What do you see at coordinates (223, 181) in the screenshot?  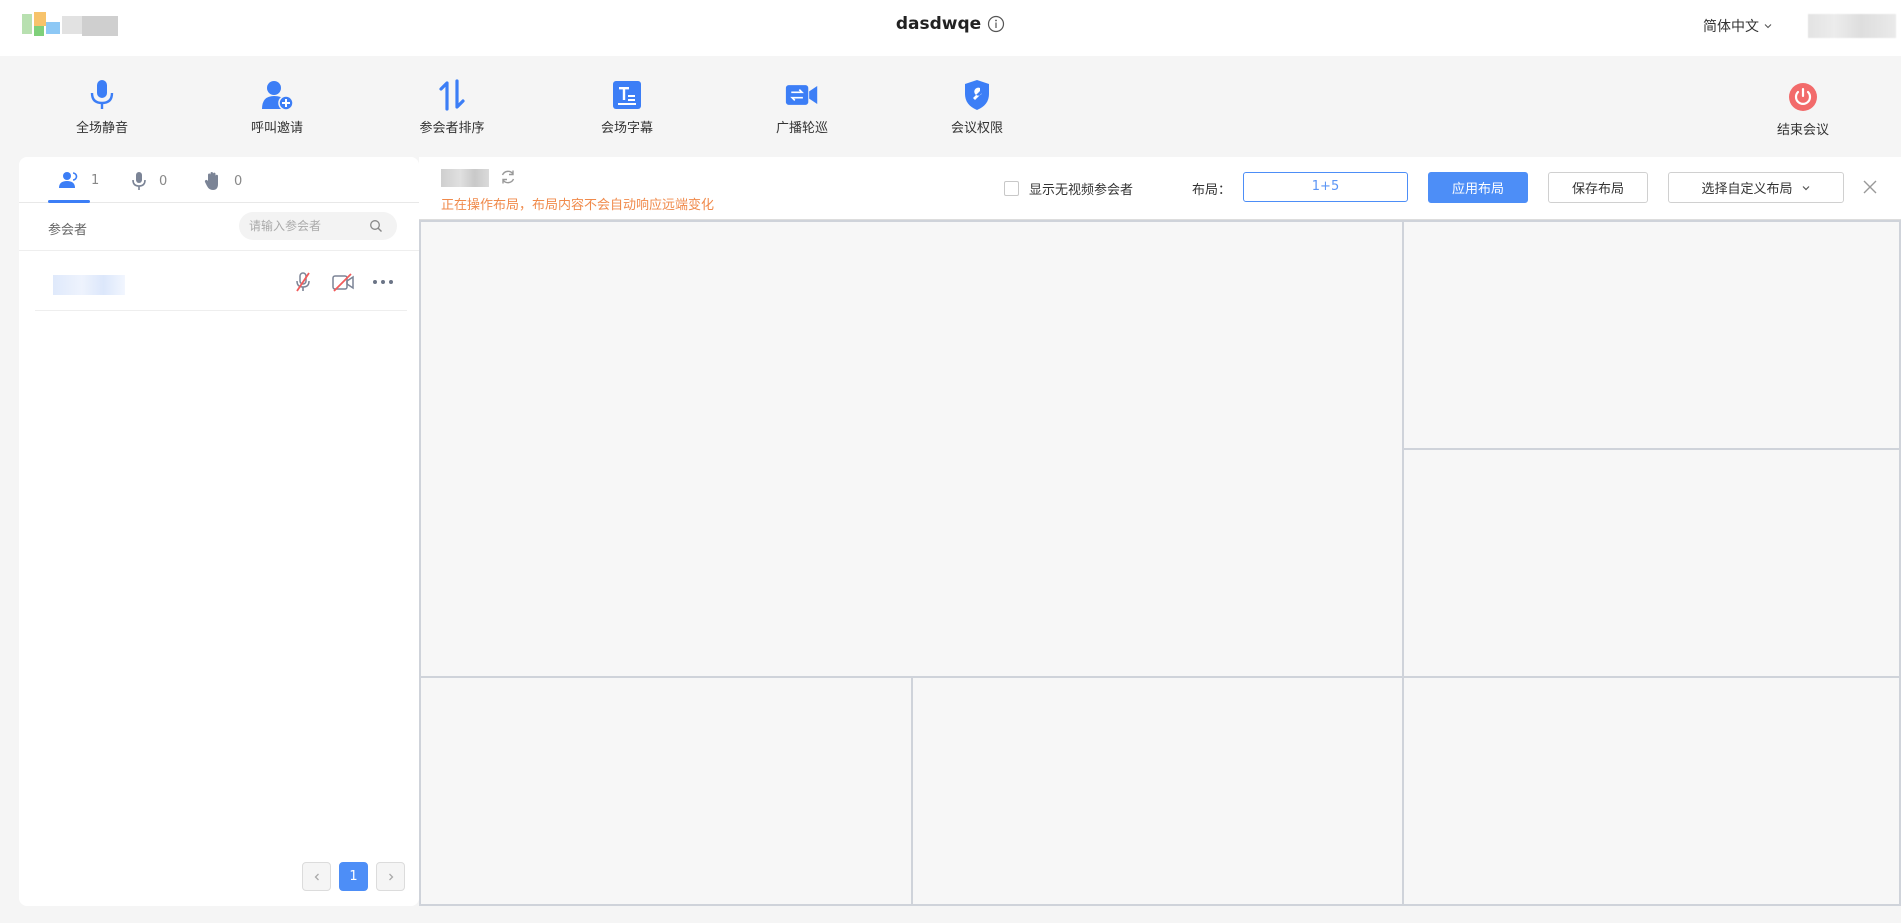 I see `tab-raised-hands: 0` at bounding box center [223, 181].